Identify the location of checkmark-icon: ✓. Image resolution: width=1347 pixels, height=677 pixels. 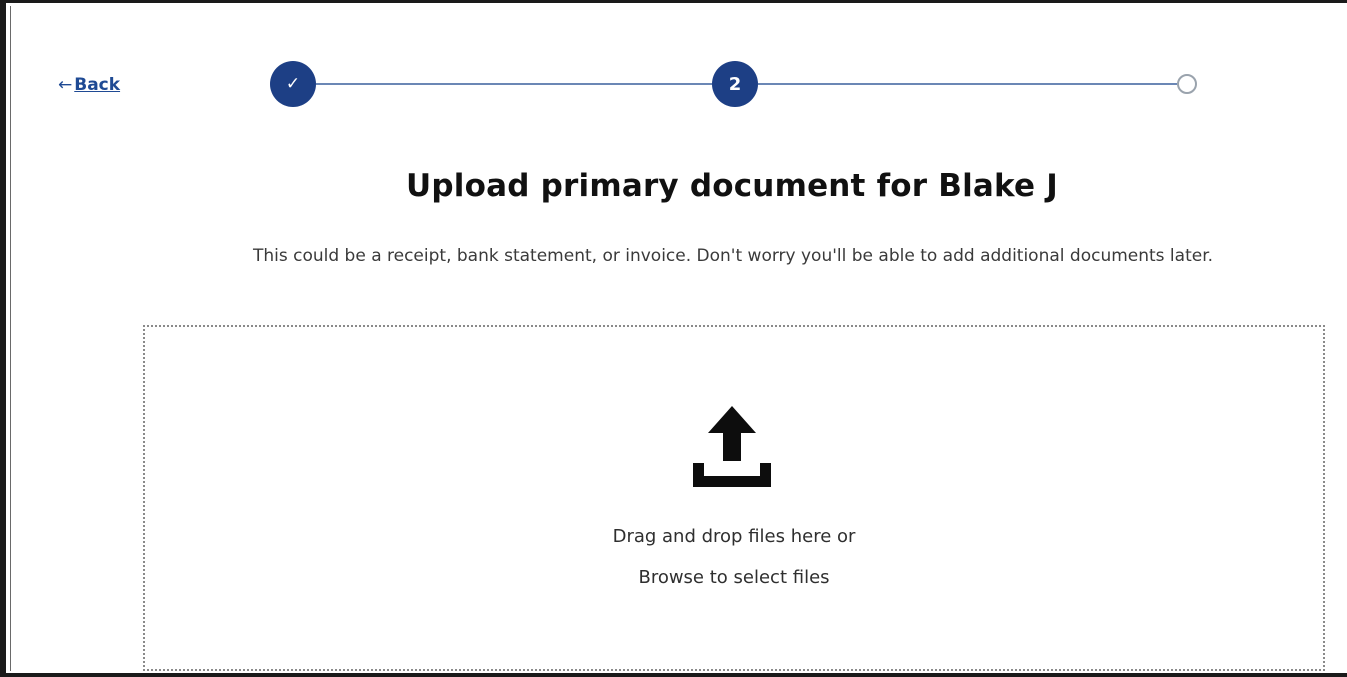
(293, 84).